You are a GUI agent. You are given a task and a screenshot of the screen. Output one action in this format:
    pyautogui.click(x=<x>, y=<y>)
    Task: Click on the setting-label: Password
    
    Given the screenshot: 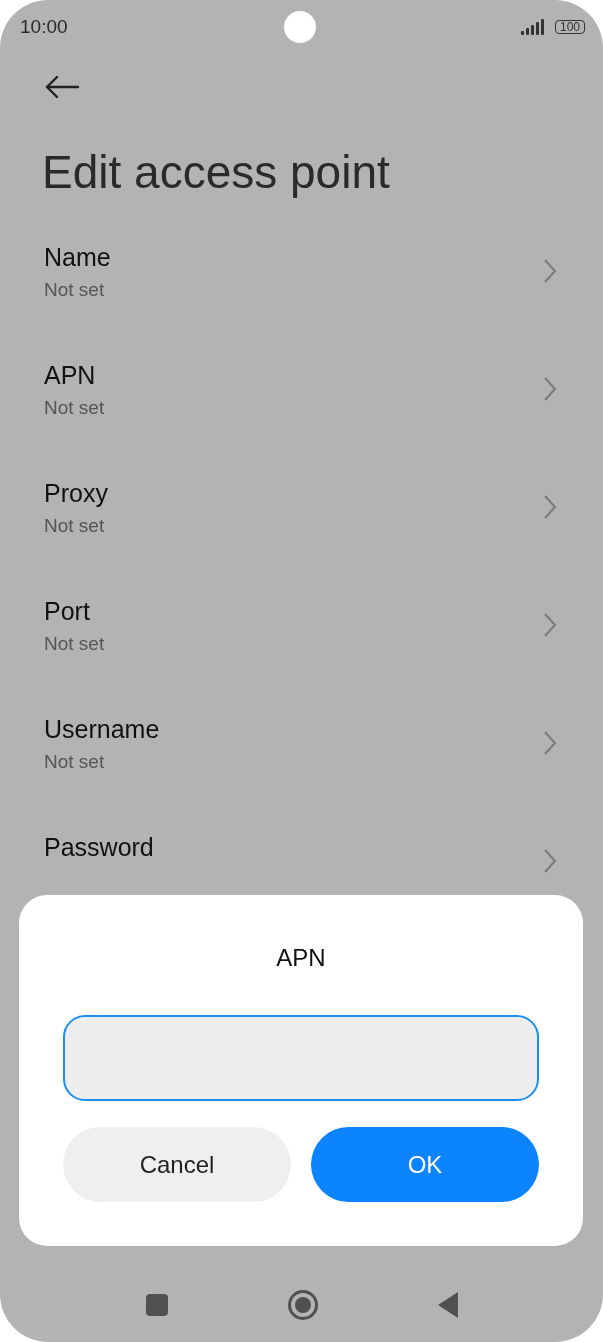 What is the action you would take?
    pyautogui.click(x=99, y=847)
    